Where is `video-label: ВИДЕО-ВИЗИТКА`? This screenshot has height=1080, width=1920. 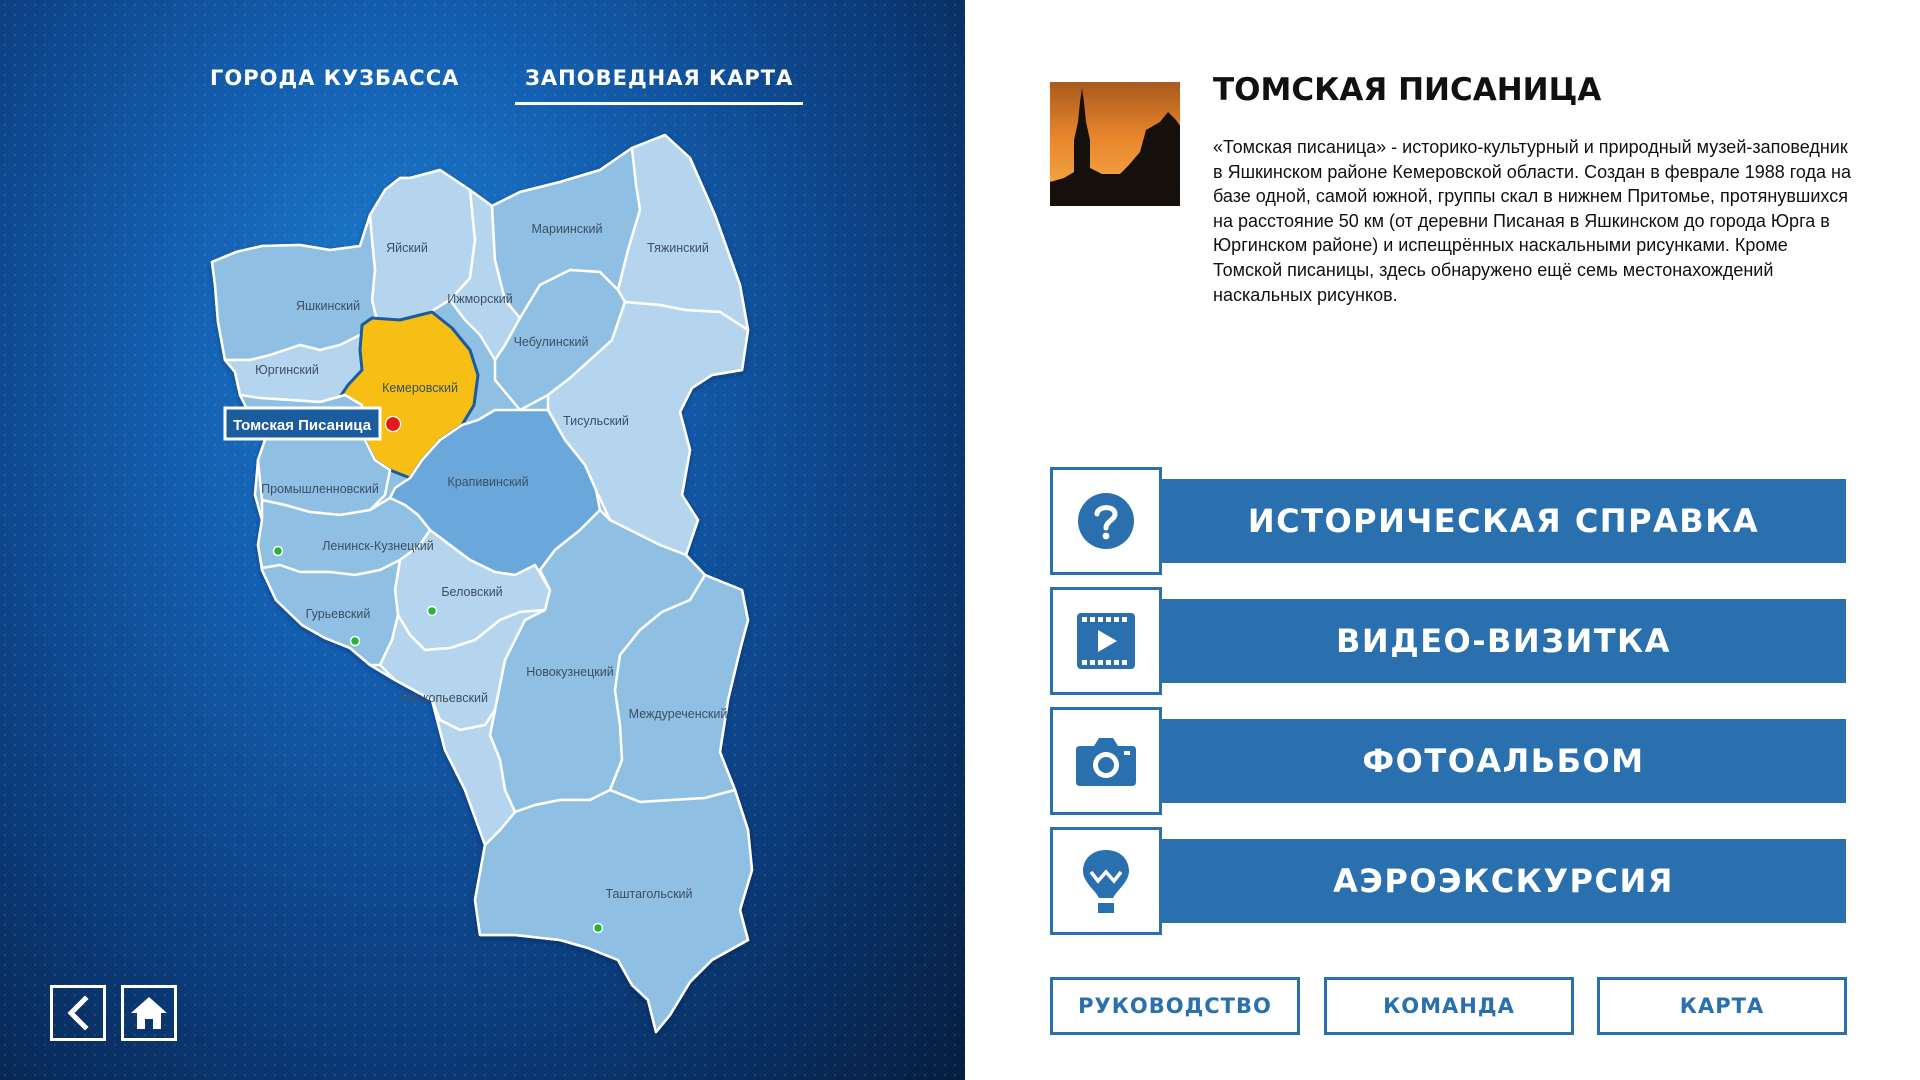
video-label: ВИДЕО-ВИЗИТКА is located at coordinates (1503, 641).